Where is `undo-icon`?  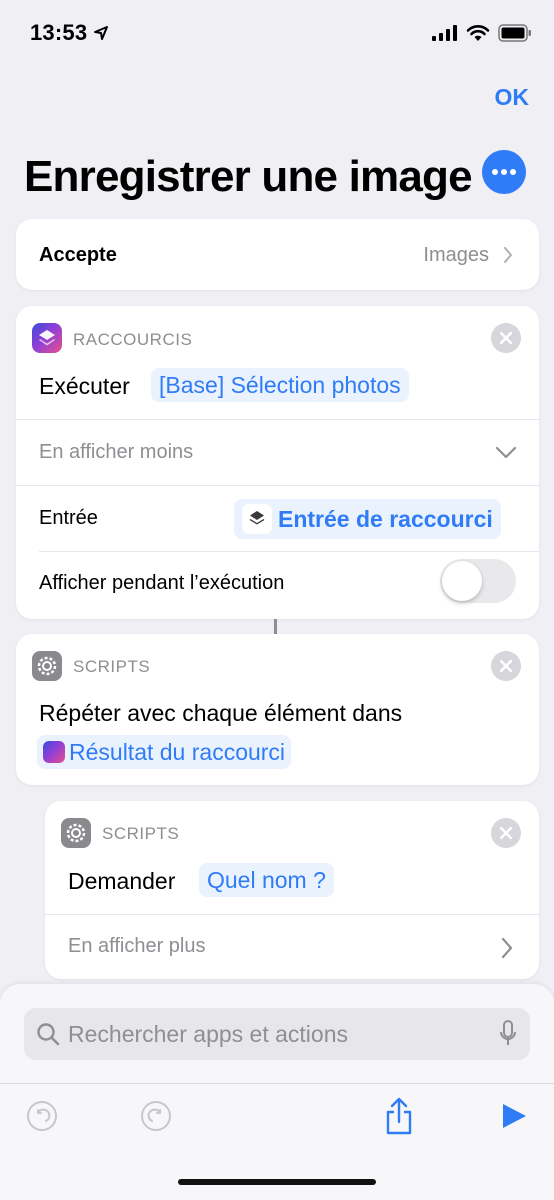 undo-icon is located at coordinates (42, 1118).